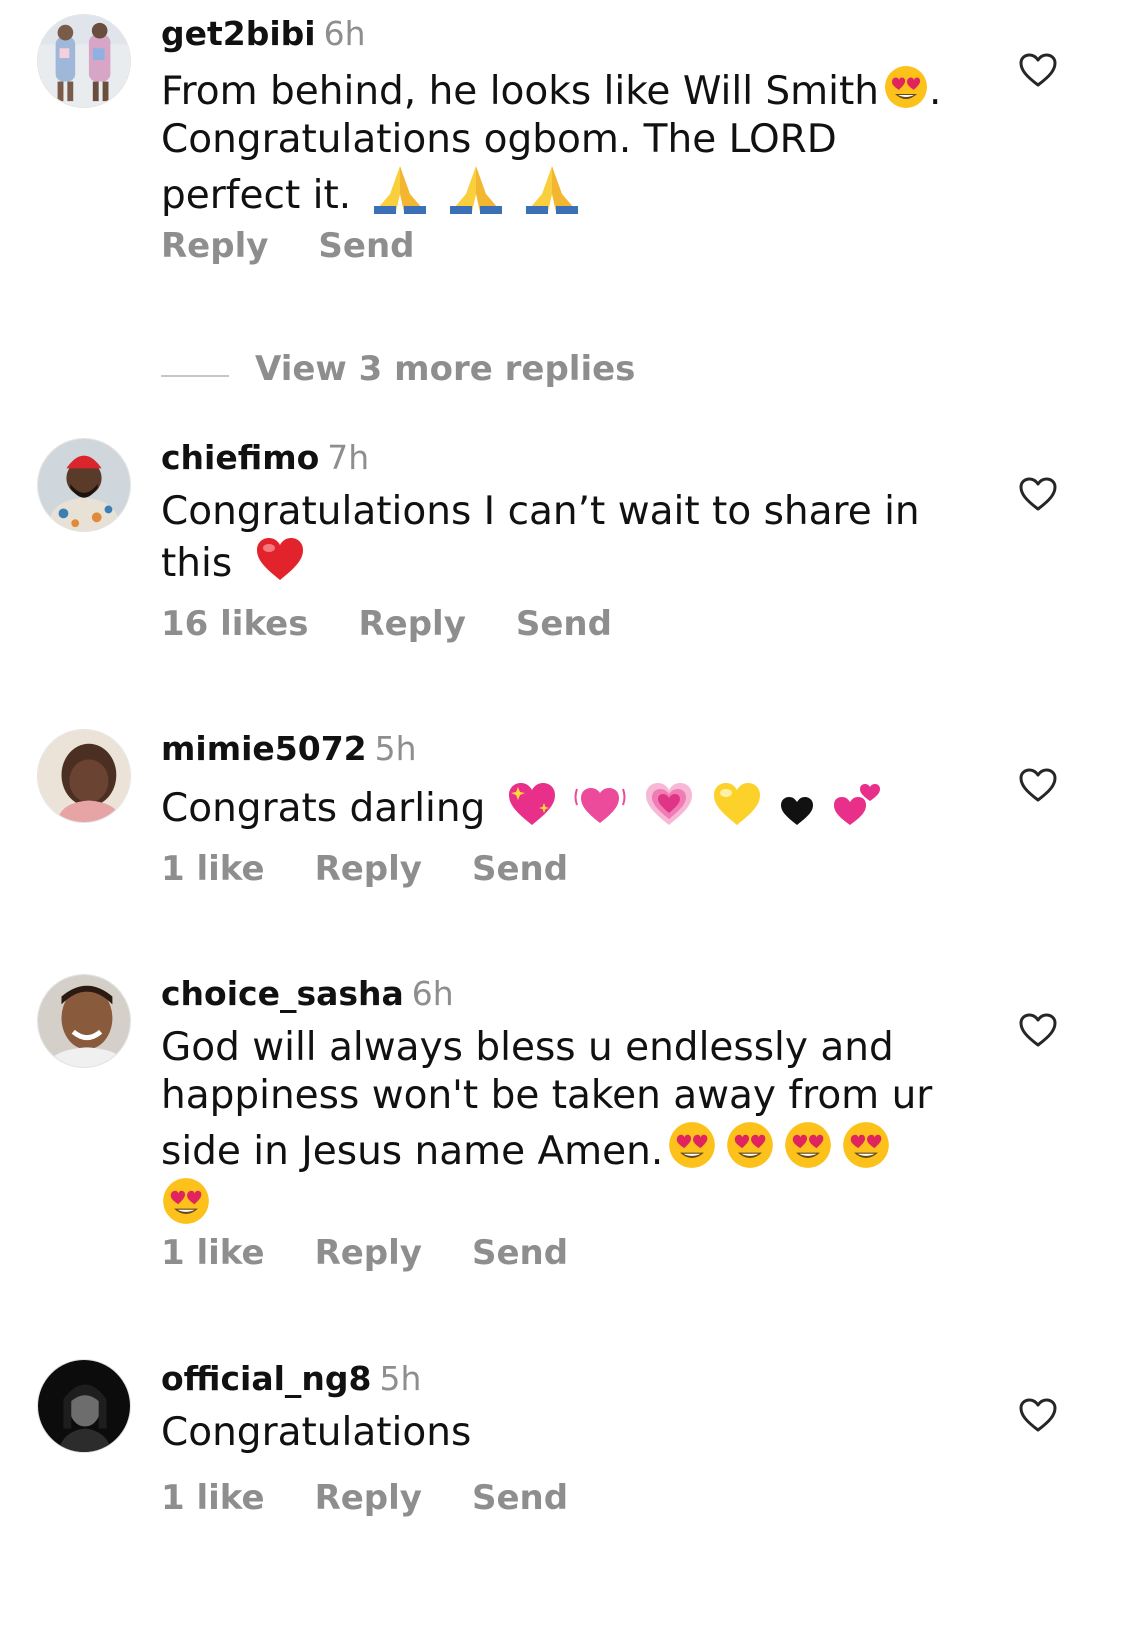 This screenshot has width=1125, height=1630. Describe the element at coordinates (527, 1047) in the screenshot. I see `comment-text-line: God will always bless u endlessly and` at that location.